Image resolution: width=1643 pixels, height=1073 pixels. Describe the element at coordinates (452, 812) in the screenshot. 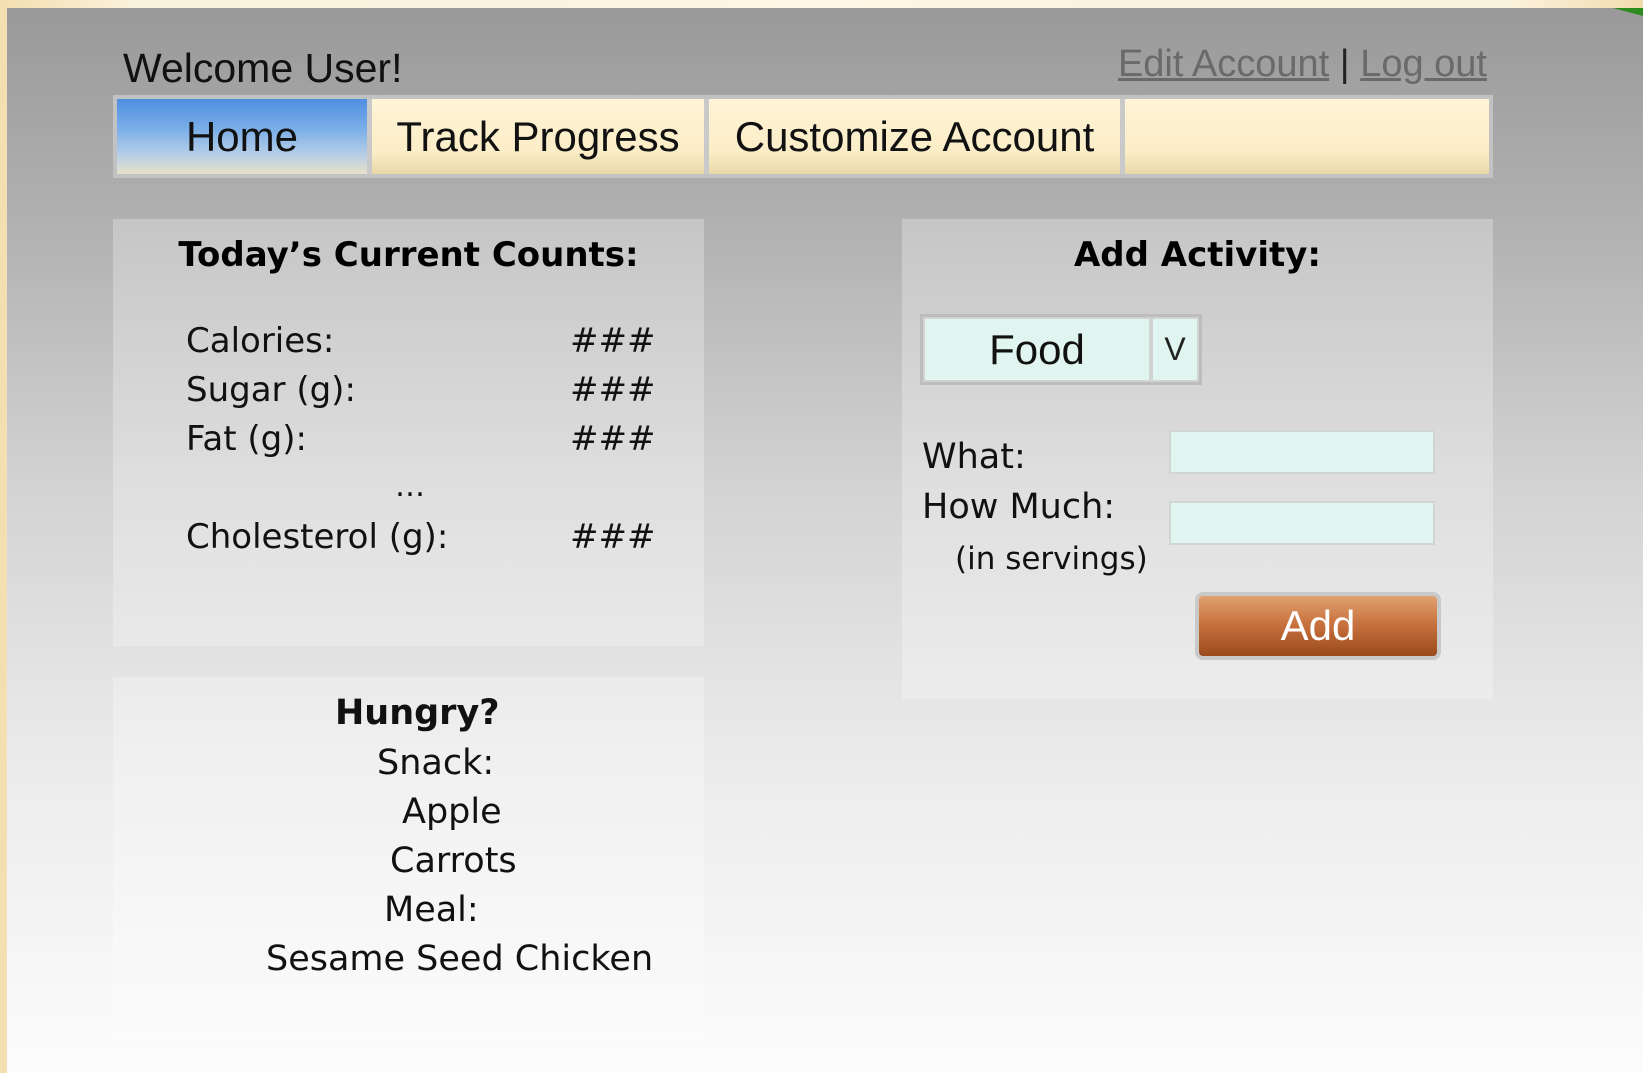

I see `snack-item: Apple` at that location.